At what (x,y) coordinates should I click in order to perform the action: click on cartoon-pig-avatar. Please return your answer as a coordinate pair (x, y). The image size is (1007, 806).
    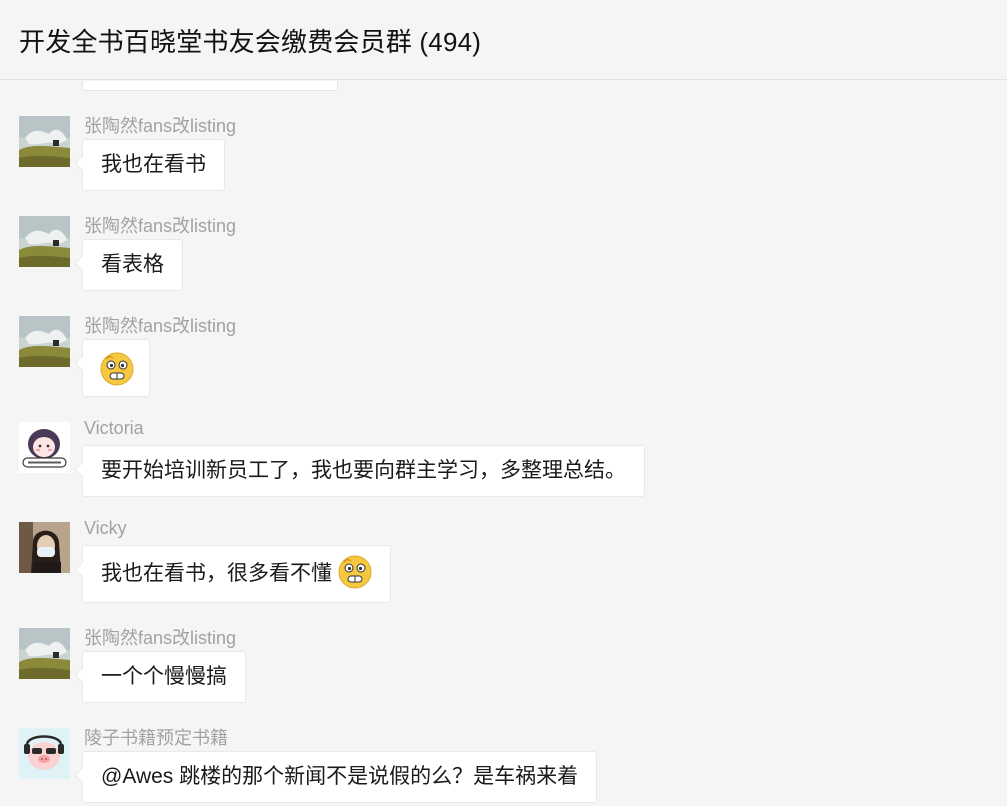
    Looking at the image, I should click on (44, 753).